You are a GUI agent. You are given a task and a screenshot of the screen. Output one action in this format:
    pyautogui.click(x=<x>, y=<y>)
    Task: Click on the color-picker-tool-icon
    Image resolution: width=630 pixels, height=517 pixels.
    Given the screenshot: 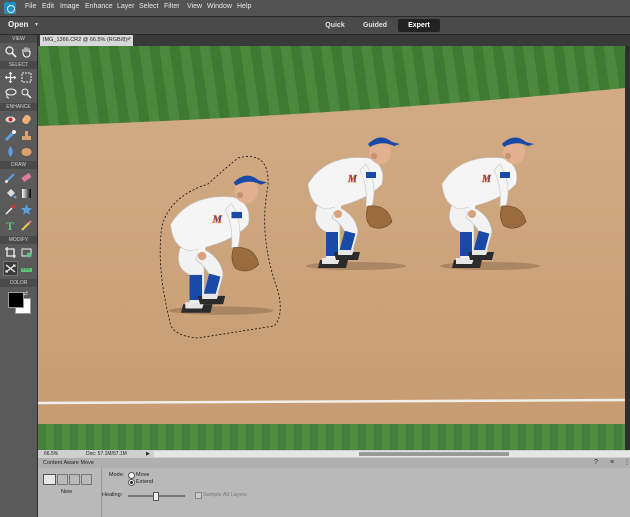 What is the action you would take?
    pyautogui.click(x=10, y=209)
    